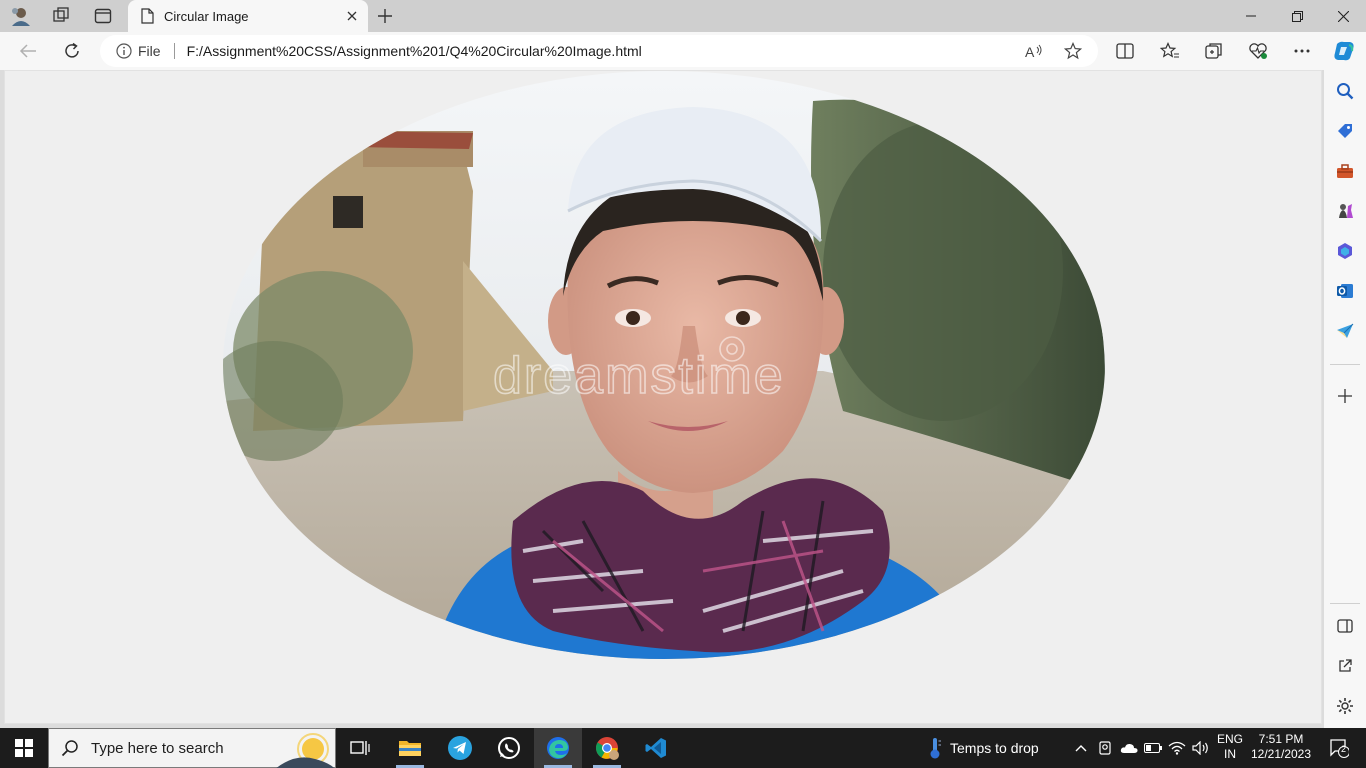 This screenshot has width=1366, height=768. I want to click on sidebar-drop-button, so click(1345, 331).